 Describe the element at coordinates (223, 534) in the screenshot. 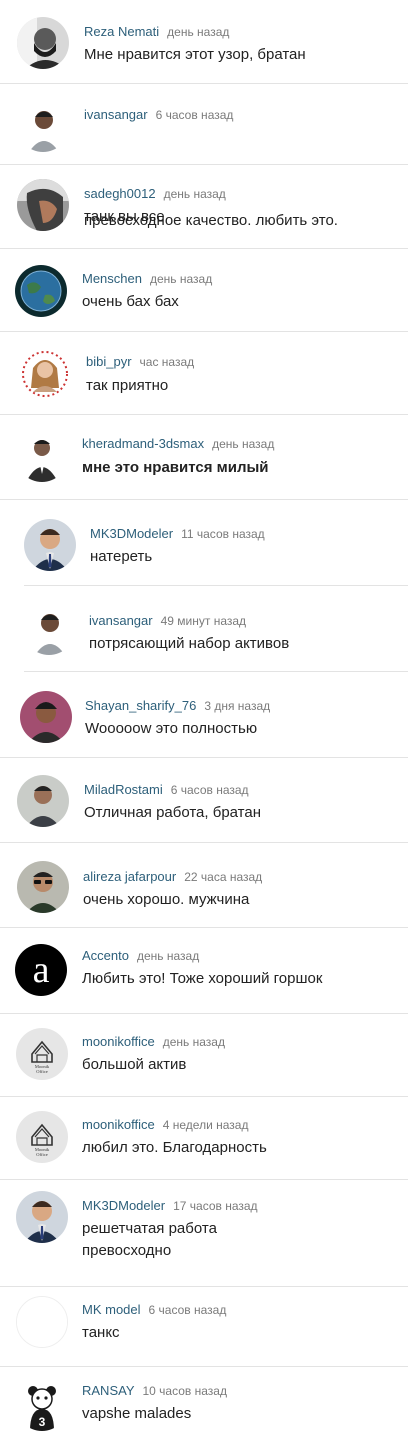

I see `comment-time: 11 часов назад` at that location.